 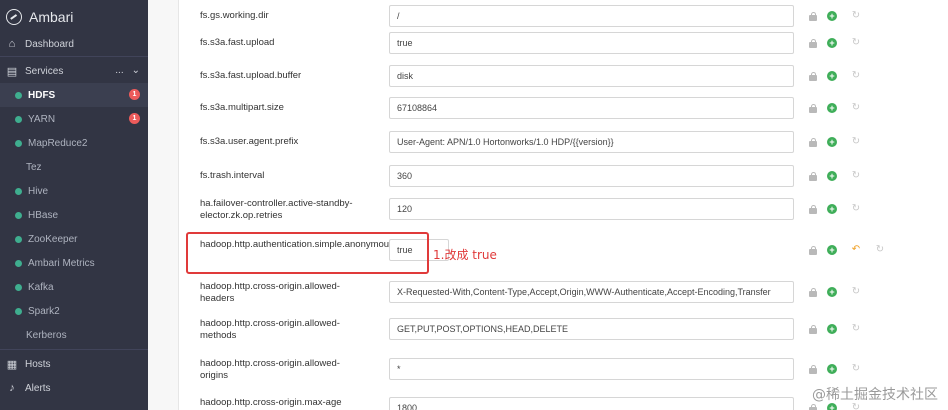 I want to click on sidebar-item-label: Ambari Metrics, so click(x=61, y=263).